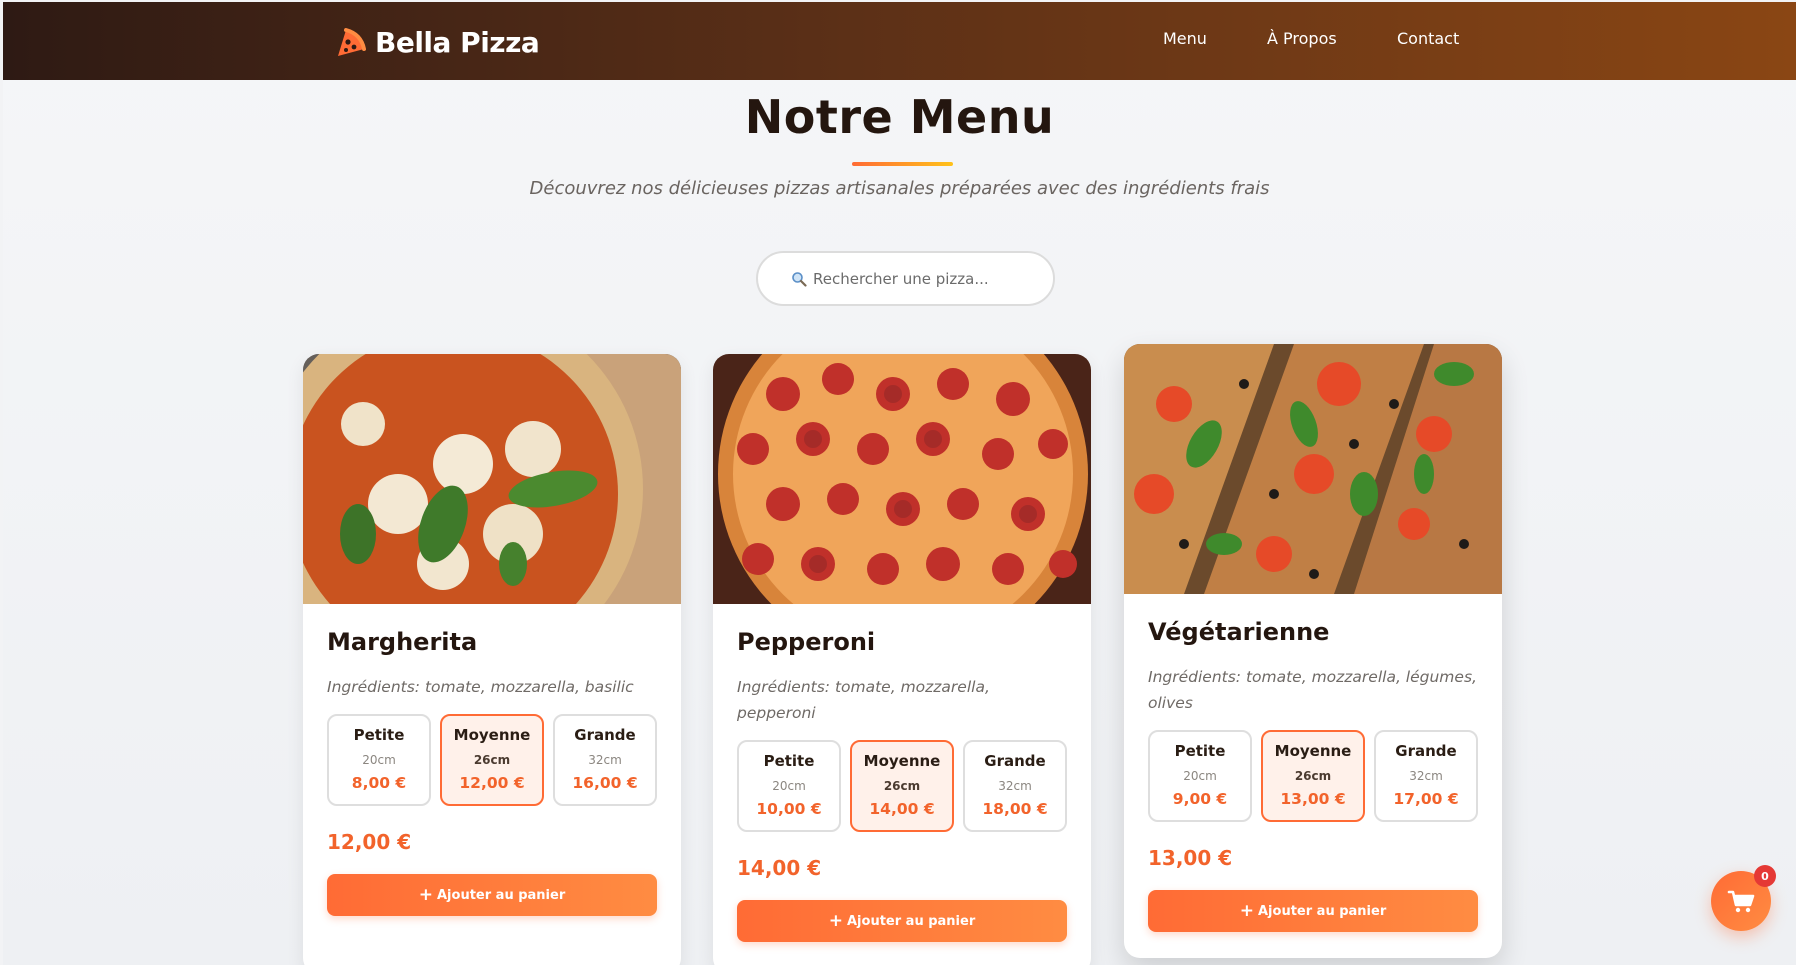 The width and height of the screenshot is (1796, 965). I want to click on cart-button: 0, so click(1743, 898).